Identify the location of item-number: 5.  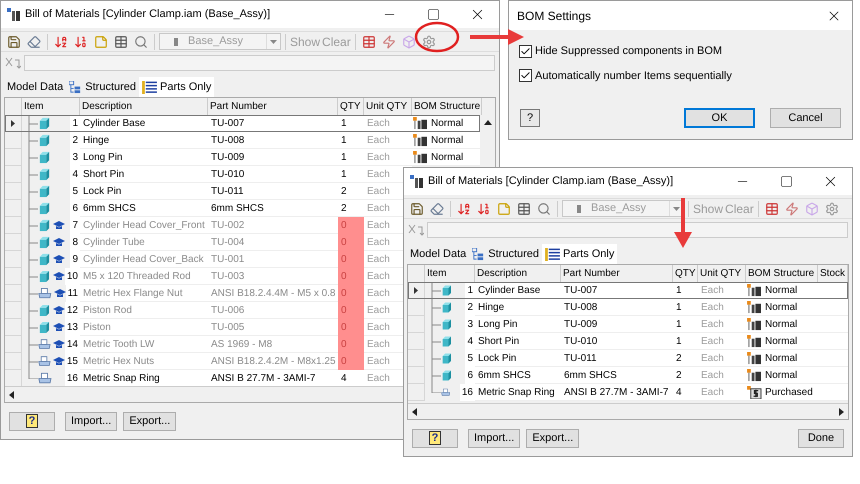
(470, 359).